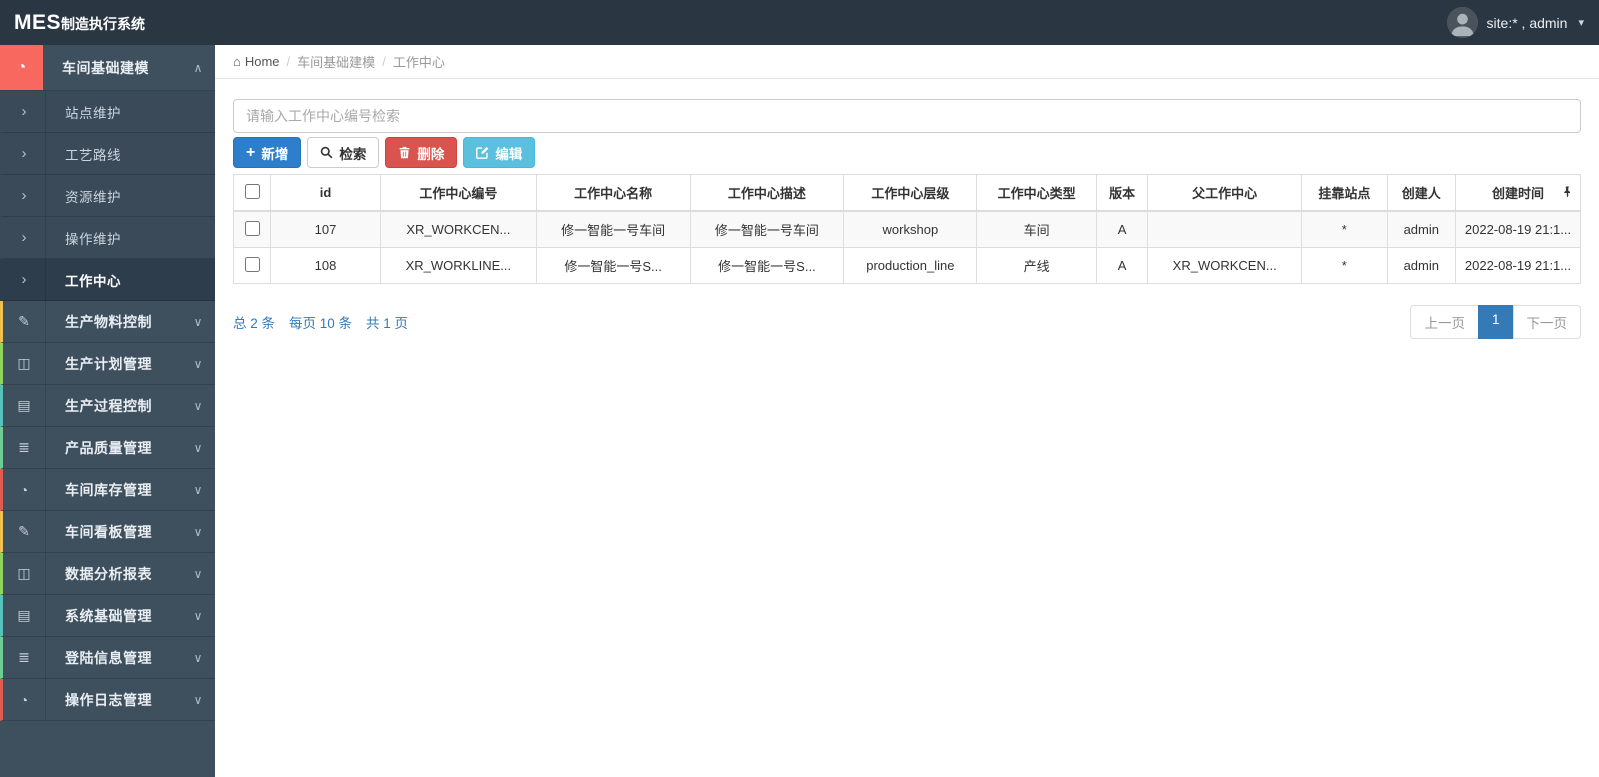 This screenshot has height=777, width=1599. Describe the element at coordinates (1567, 192) in the screenshot. I see `pin-icon` at that location.